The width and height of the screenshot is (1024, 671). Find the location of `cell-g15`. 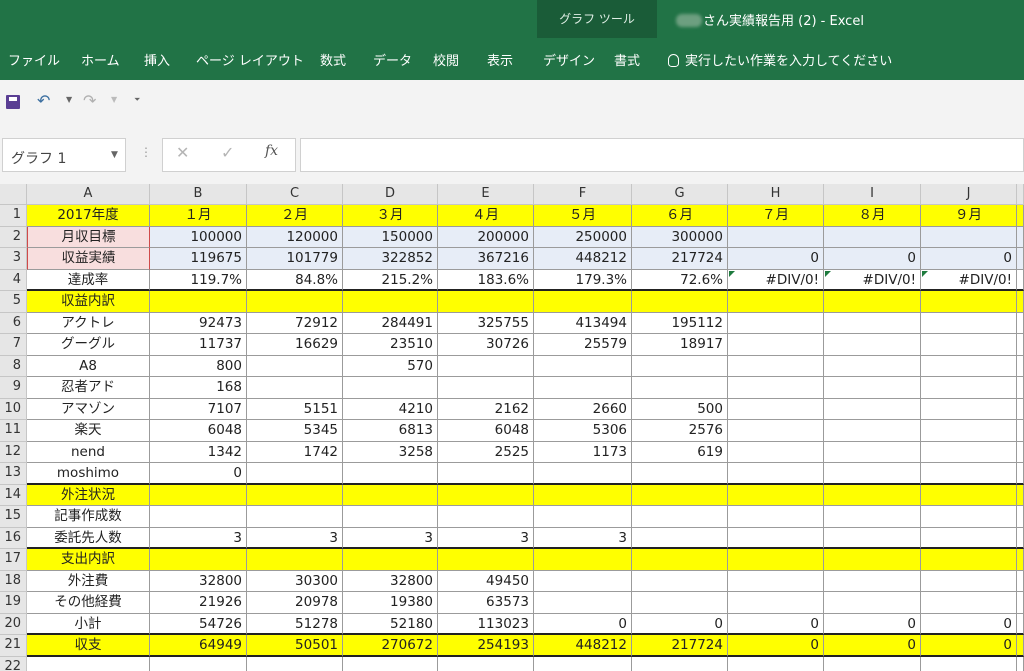

cell-g15 is located at coordinates (680, 517).